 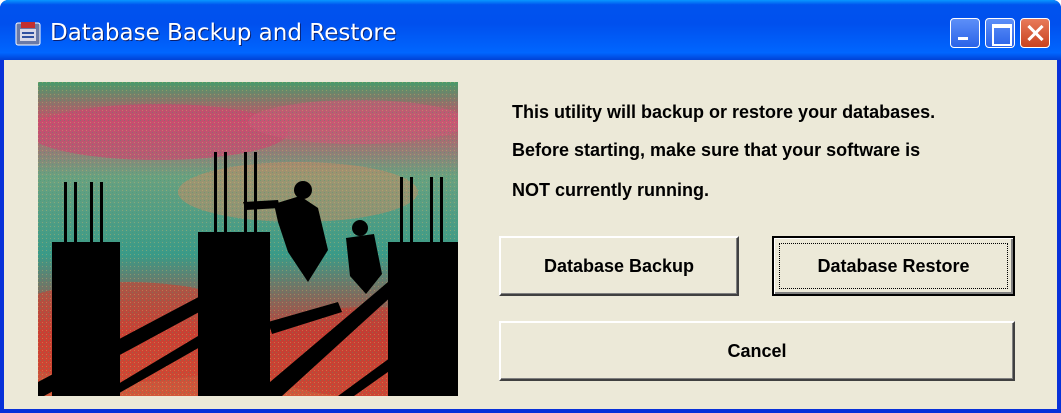 I want to click on cancel-label: Cancel, so click(x=757, y=350).